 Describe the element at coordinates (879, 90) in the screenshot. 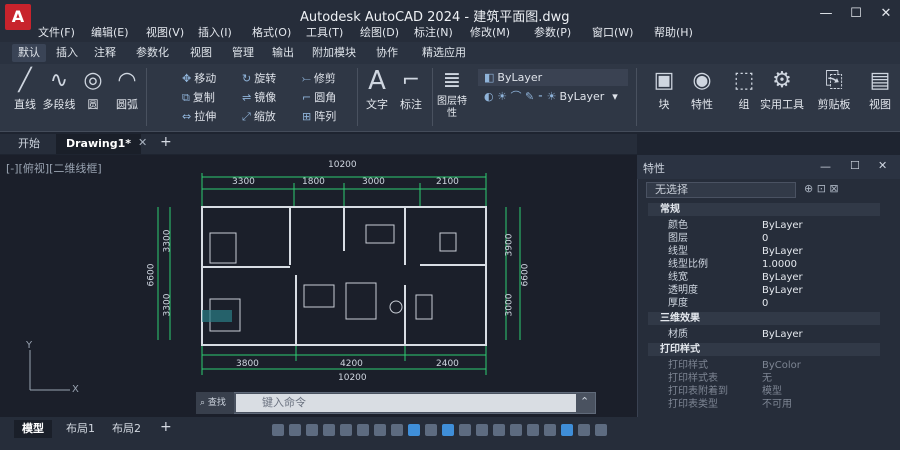

I see `ribbon-button-5: ▤ 视图` at that location.